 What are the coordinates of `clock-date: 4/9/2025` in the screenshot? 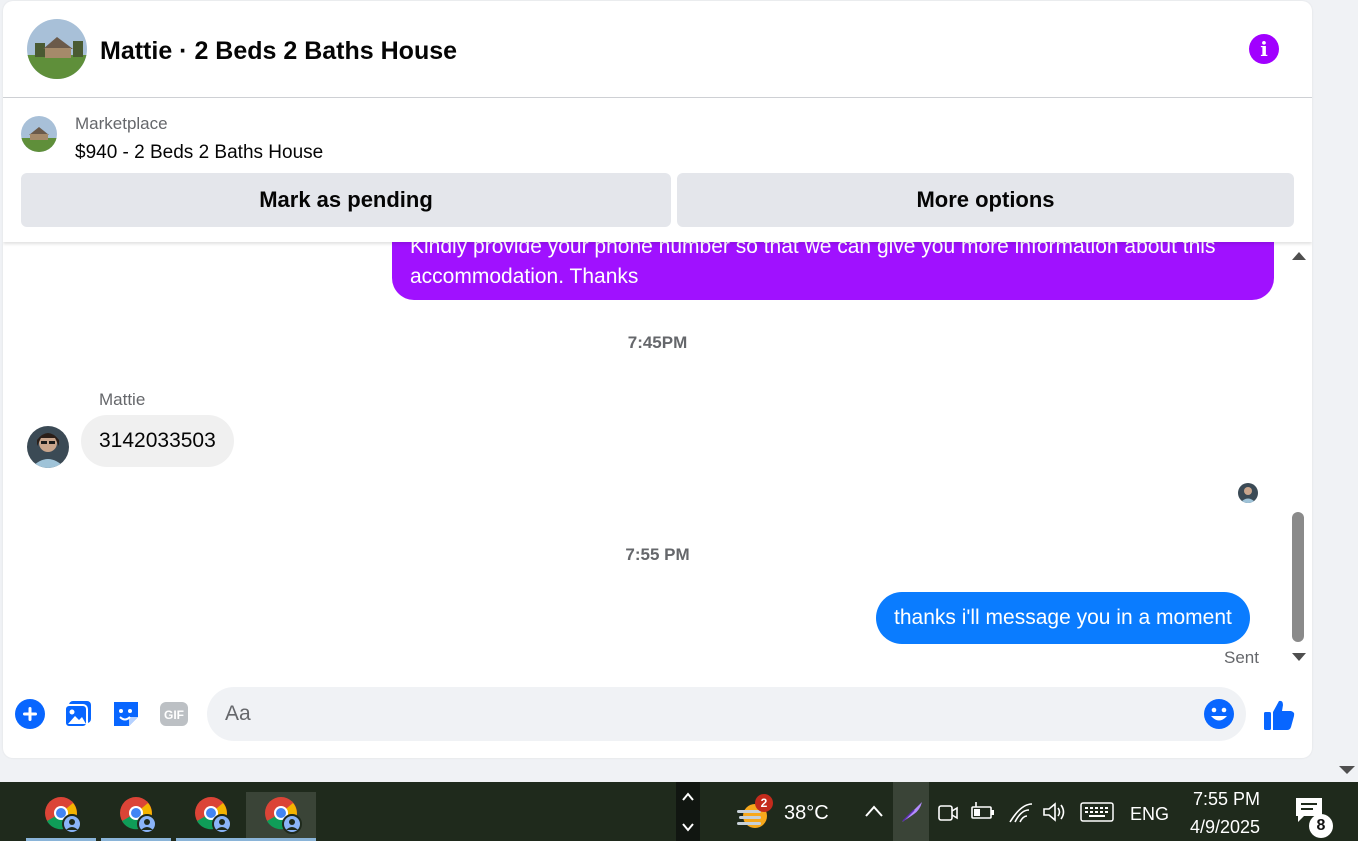 It's located at (1225, 827).